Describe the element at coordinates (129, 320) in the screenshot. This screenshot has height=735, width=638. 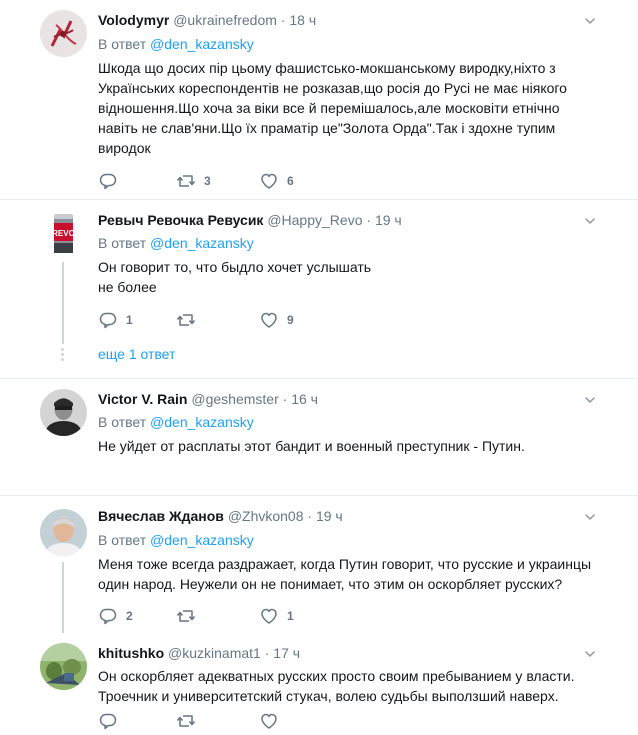
I see `reply-count: 1` at that location.